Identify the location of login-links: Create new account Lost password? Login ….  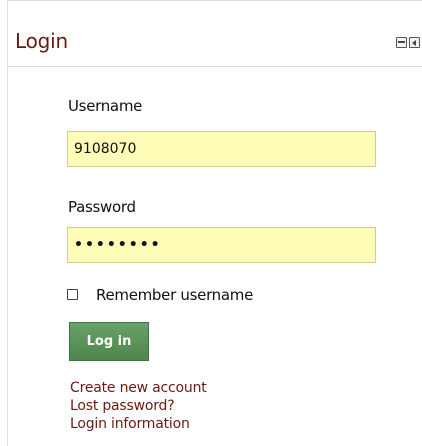
(138, 406).